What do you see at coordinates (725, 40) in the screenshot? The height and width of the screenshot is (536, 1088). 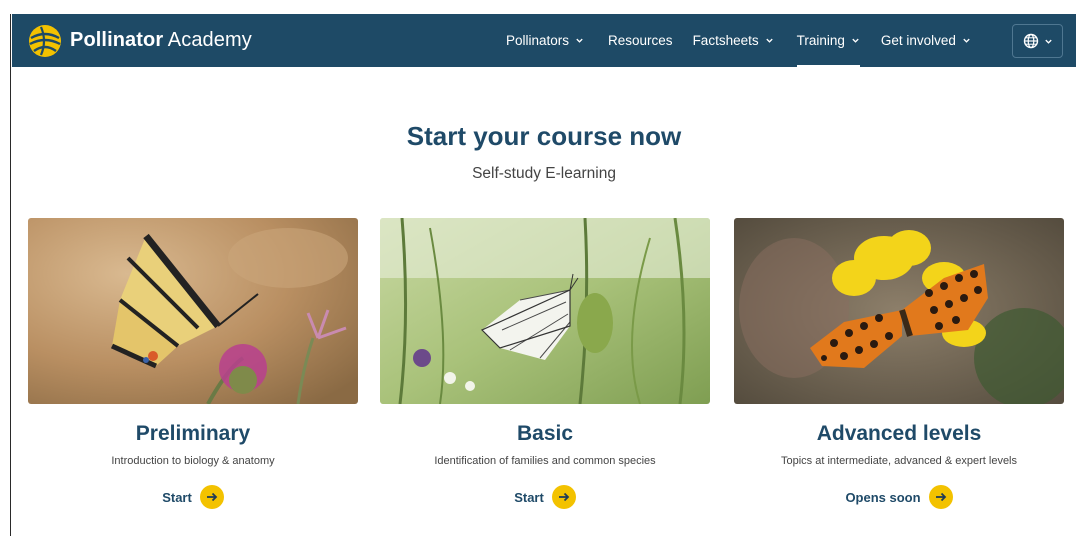 I see `nav-item-label: Factsheets` at bounding box center [725, 40].